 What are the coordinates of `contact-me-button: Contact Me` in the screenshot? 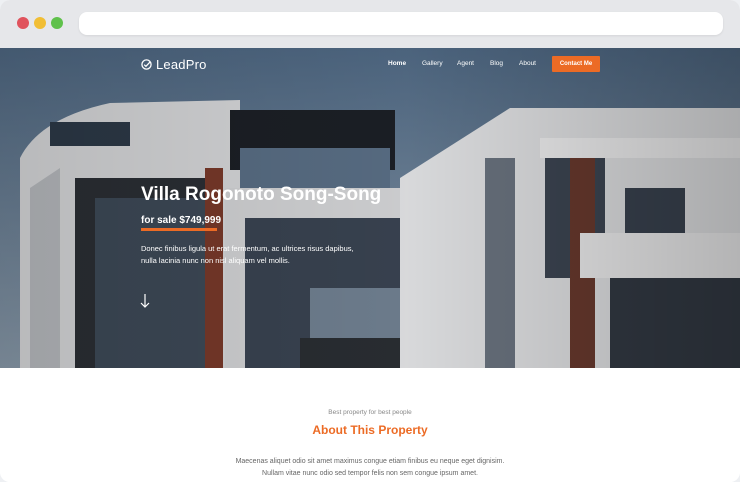 It's located at (576, 64).